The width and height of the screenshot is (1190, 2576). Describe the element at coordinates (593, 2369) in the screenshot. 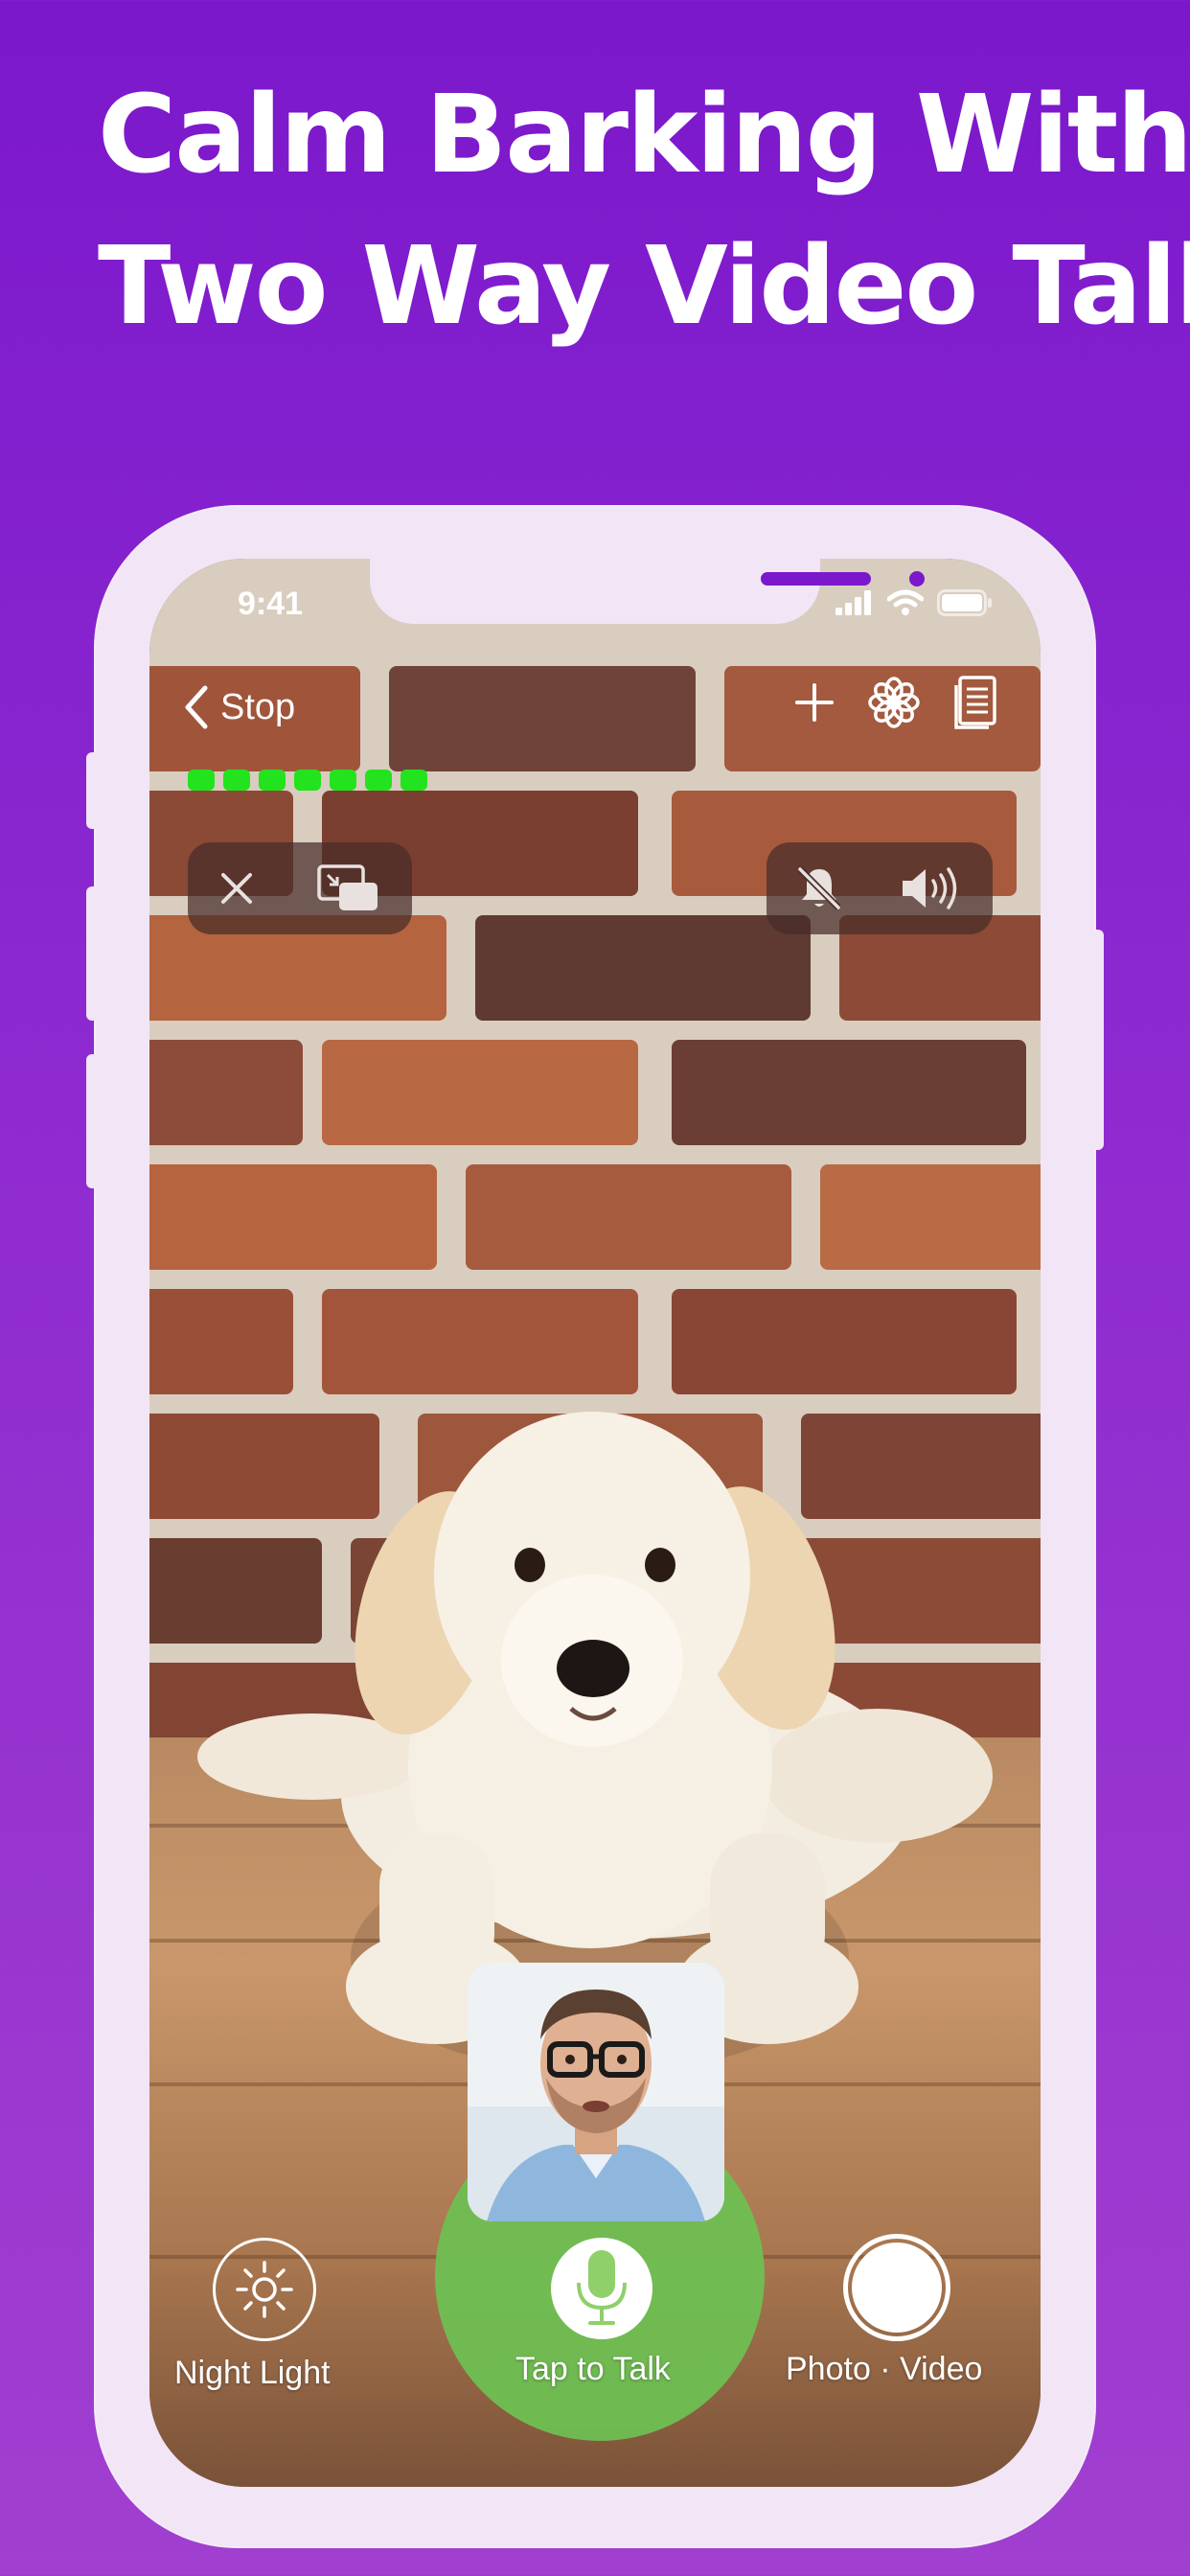

I see `tap-to-talk-label: Tap to Talk` at that location.